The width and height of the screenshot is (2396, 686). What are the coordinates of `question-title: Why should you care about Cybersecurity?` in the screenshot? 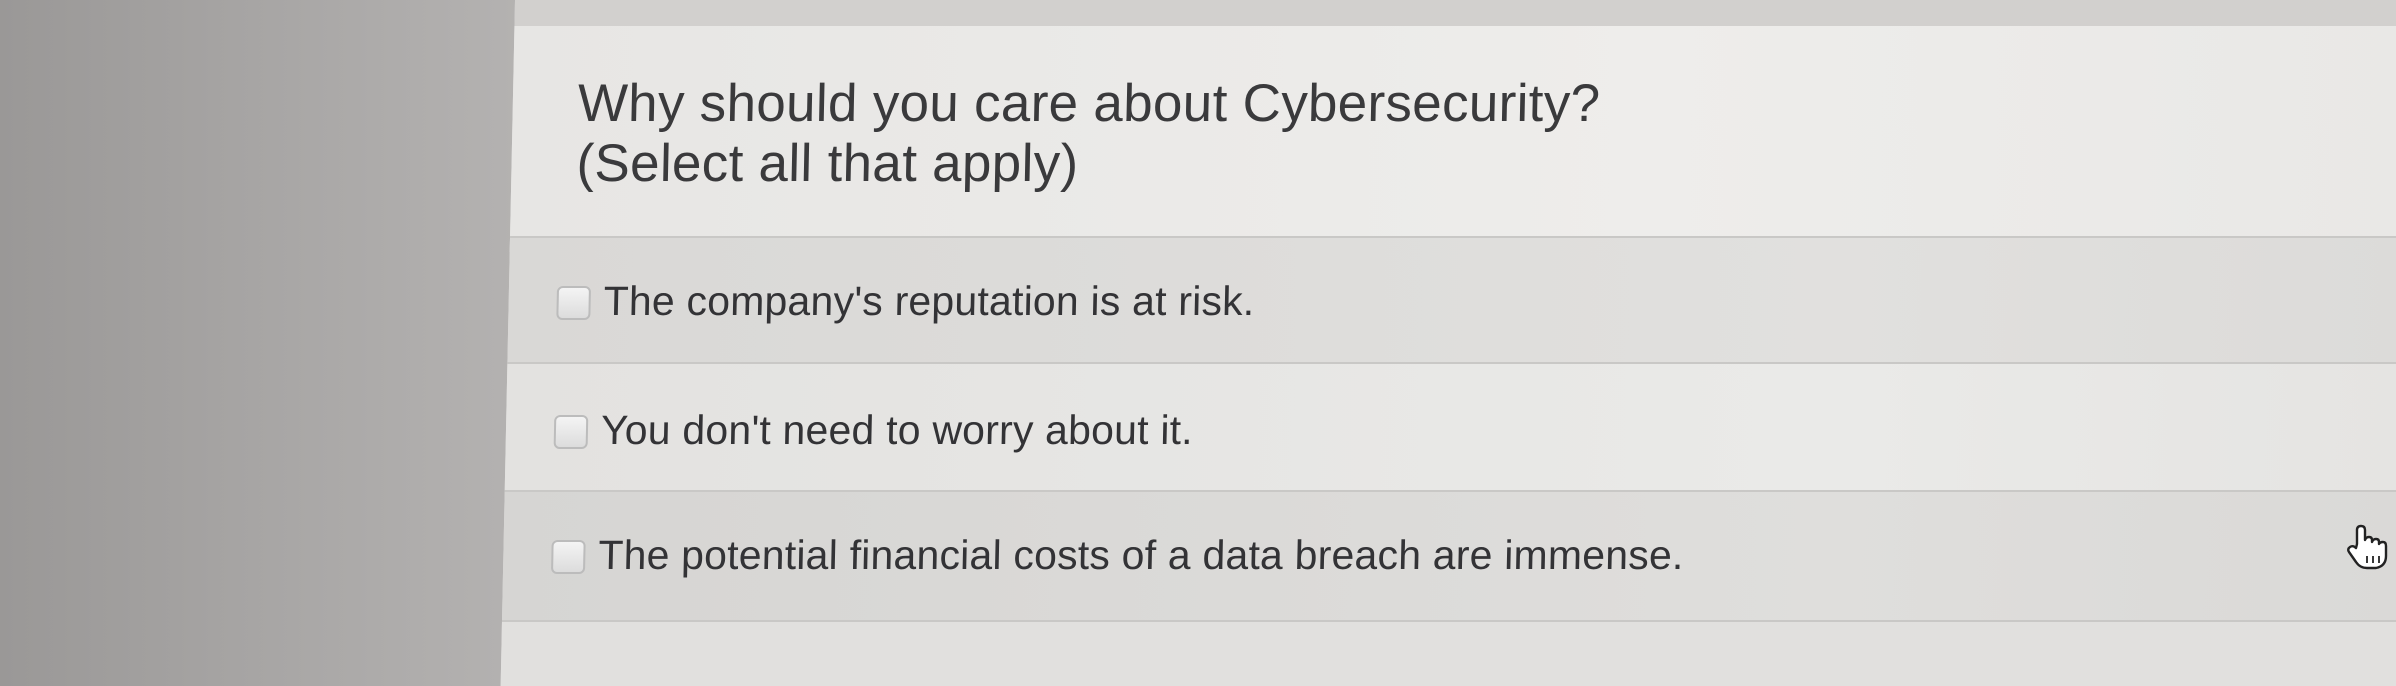 It's located at (1089, 103).